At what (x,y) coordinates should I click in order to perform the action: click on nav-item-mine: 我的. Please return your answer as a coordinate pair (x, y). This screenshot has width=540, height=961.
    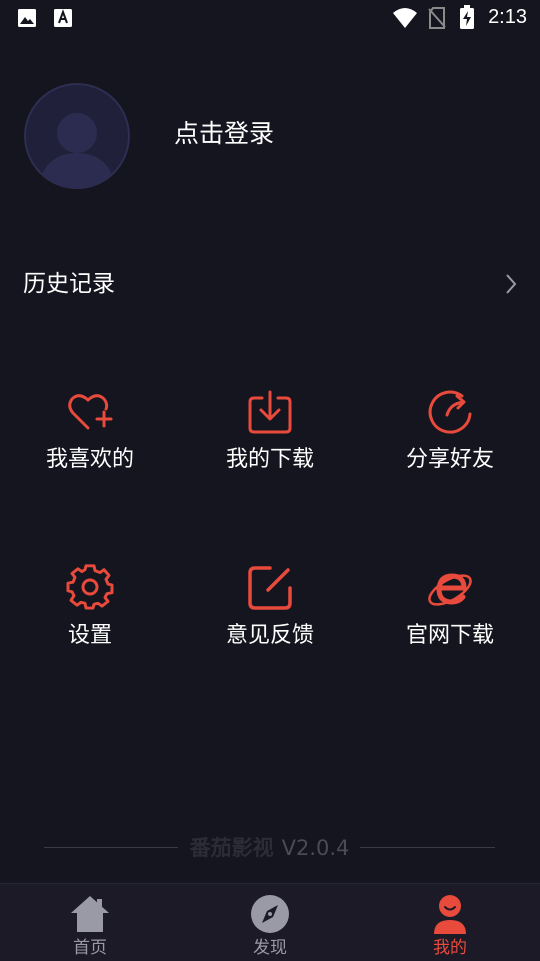
    Looking at the image, I should click on (450, 922).